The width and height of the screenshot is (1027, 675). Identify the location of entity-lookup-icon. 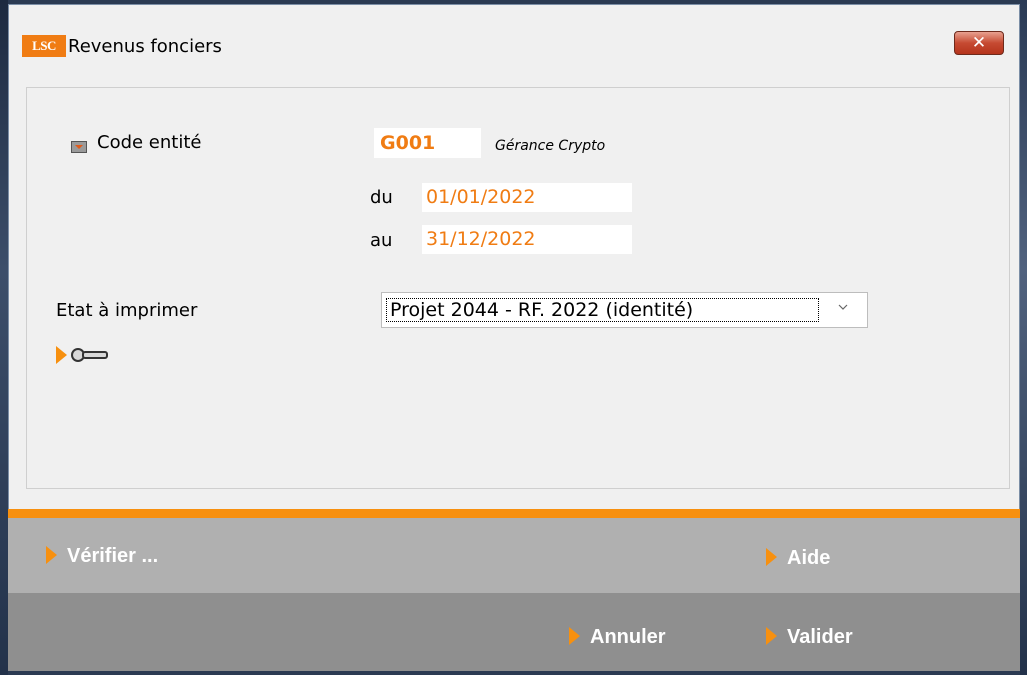
(79, 147).